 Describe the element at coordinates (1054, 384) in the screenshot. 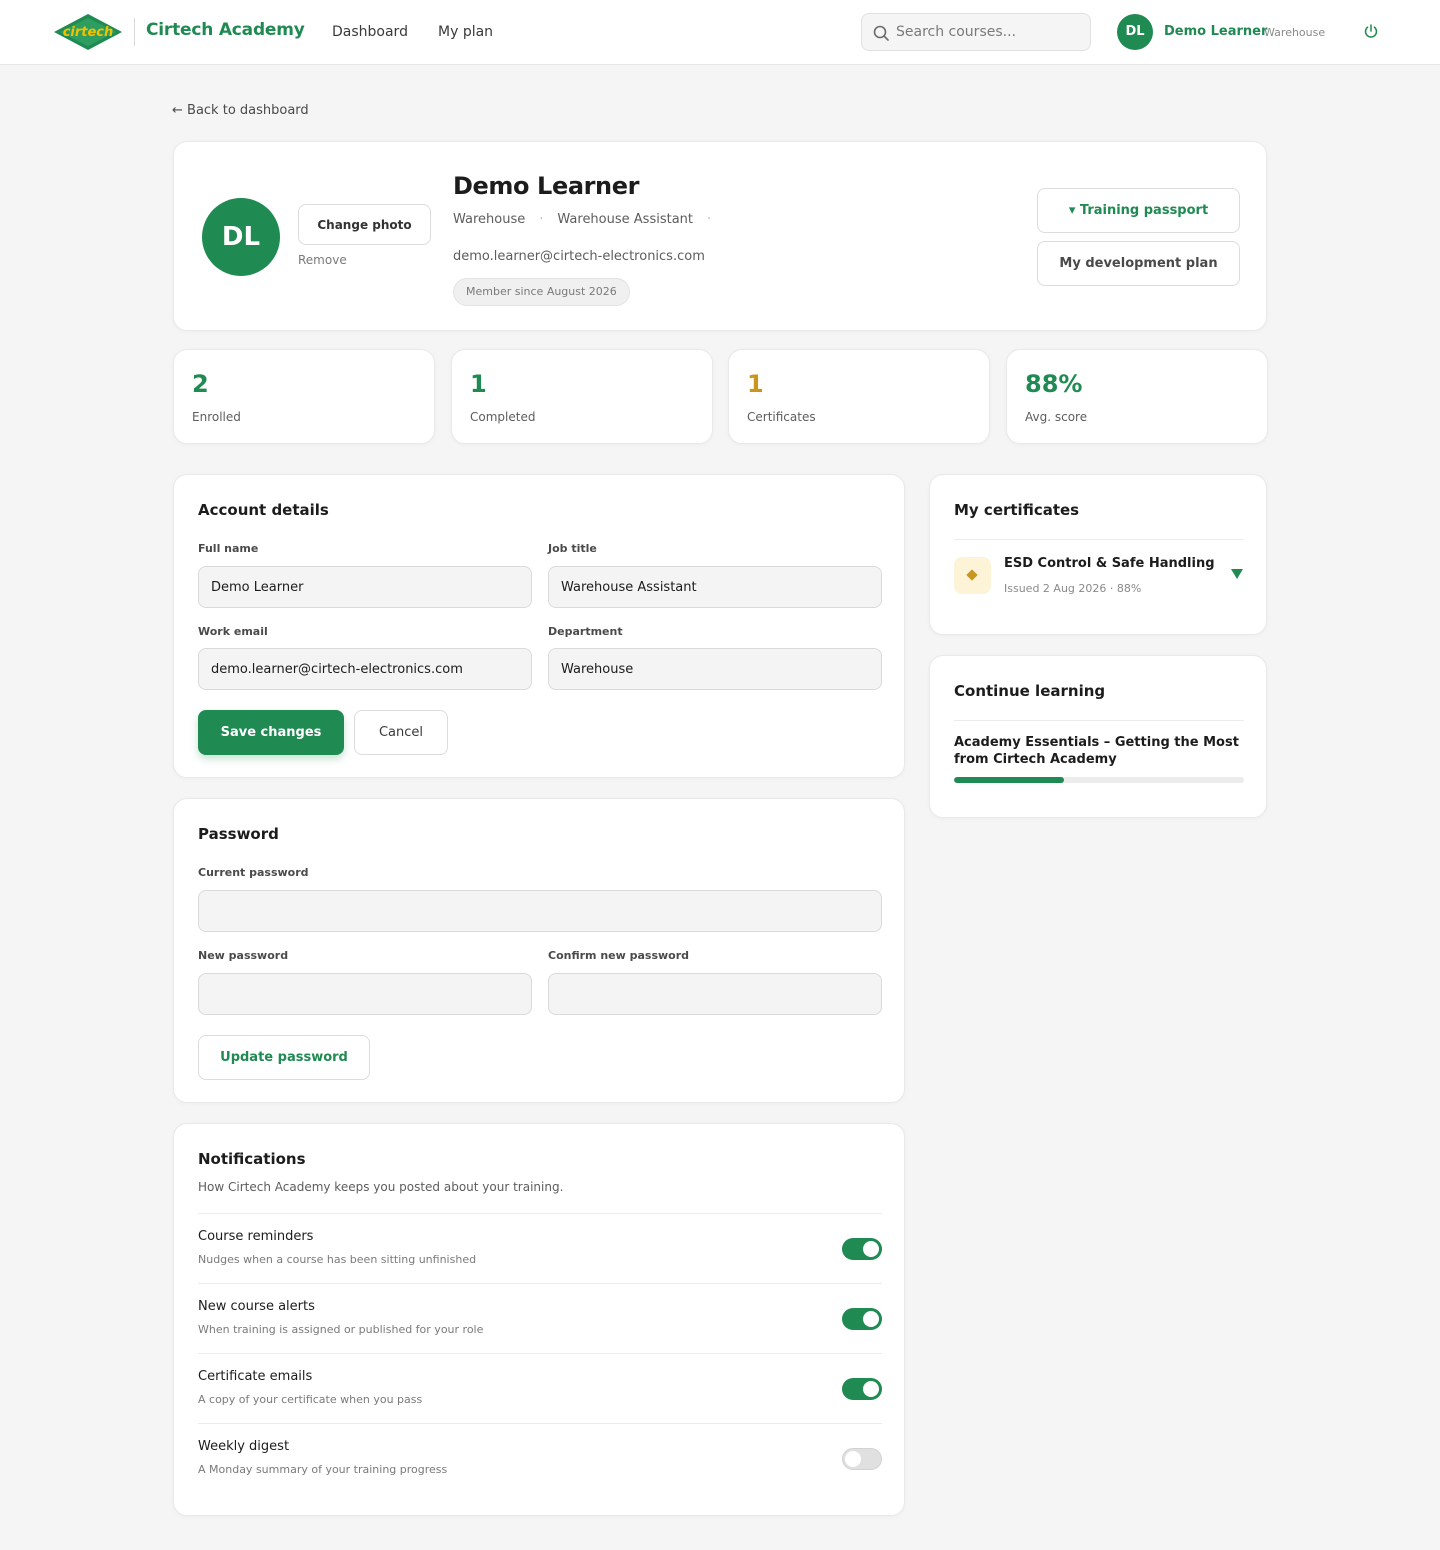

I see `stat-value: 88%` at that location.